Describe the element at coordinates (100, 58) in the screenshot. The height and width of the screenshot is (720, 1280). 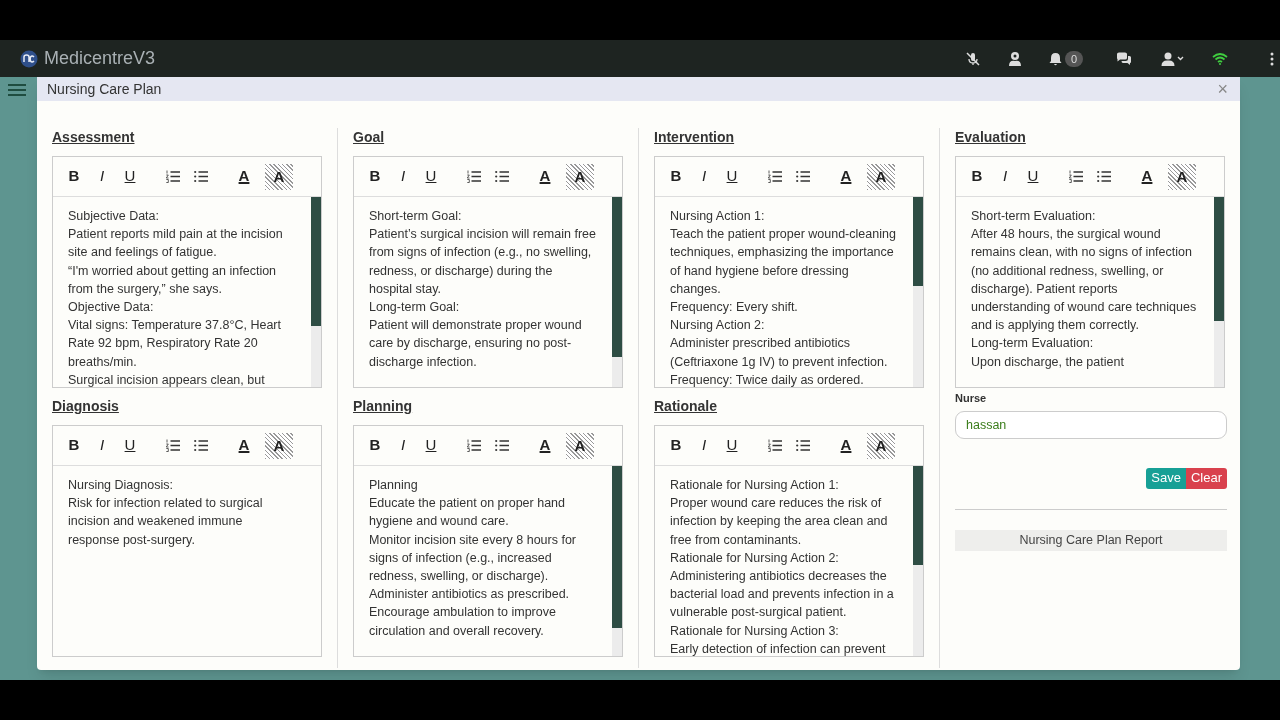
I see `app-title: MedicentreV3` at that location.